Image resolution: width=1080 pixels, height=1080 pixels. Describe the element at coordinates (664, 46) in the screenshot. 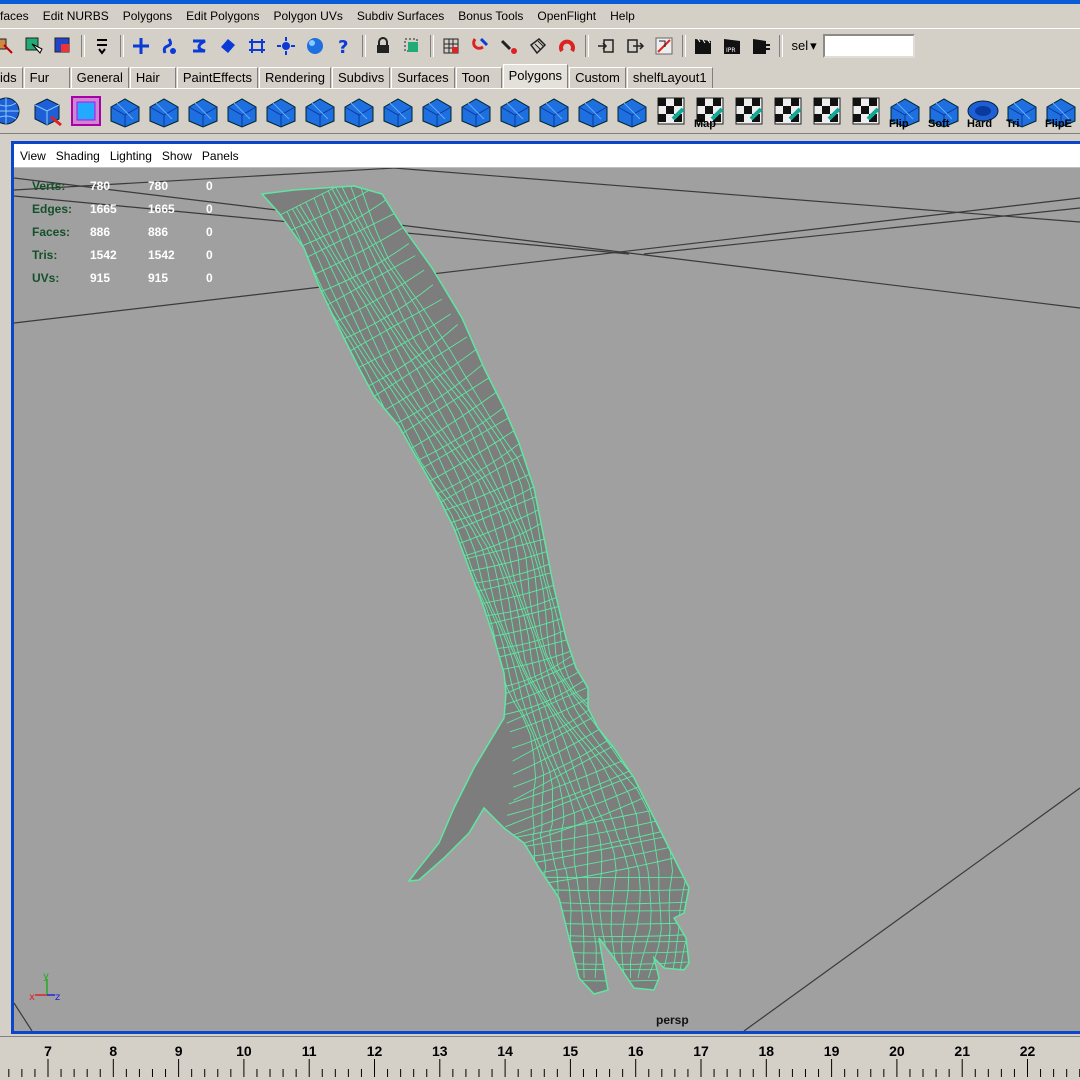

I see `ops-toggle-icon` at that location.